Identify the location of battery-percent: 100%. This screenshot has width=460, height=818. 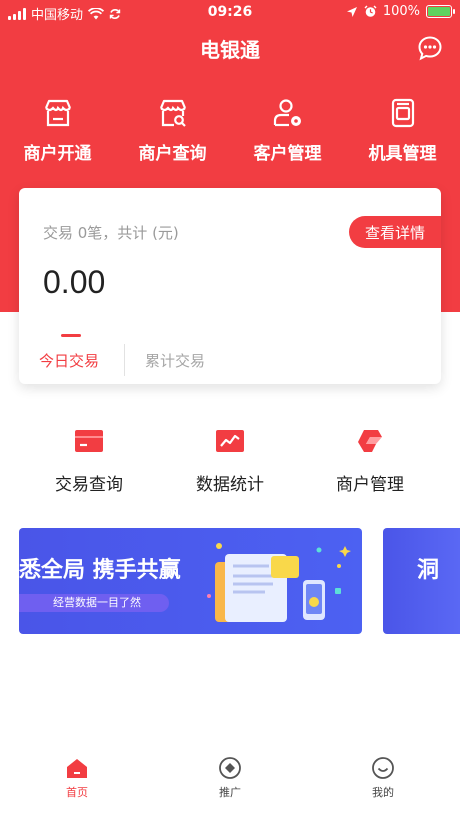
(401, 11).